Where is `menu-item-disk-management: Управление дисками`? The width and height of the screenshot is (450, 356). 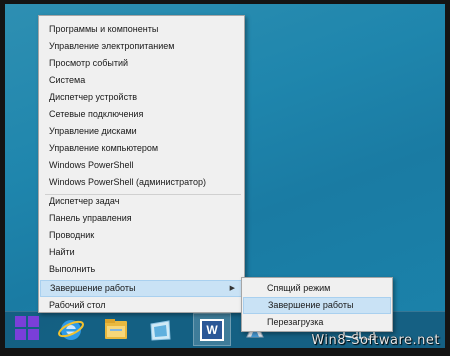
menu-item-disk-management: Управление дисками is located at coordinates (141, 131).